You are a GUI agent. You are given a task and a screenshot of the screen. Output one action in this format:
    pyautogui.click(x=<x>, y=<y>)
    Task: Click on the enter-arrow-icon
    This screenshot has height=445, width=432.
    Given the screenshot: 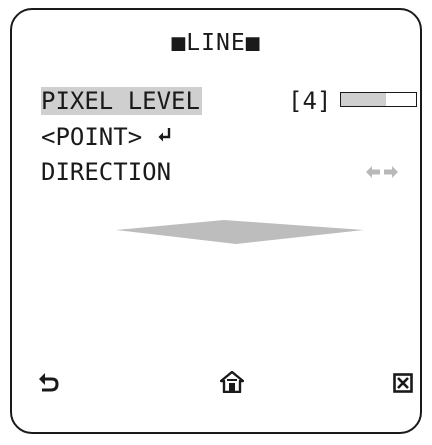 What is the action you would take?
    pyautogui.click(x=165, y=137)
    